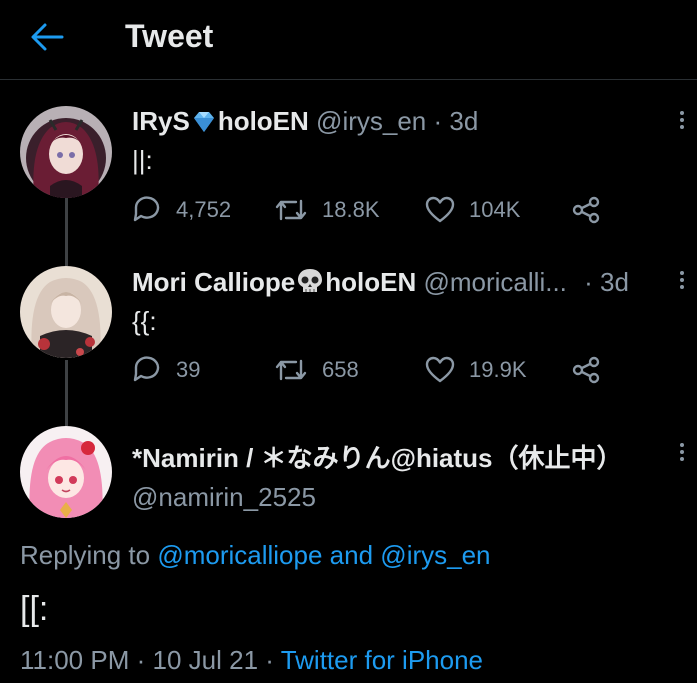 The height and width of the screenshot is (683, 697). What do you see at coordinates (188, 369) in the screenshot?
I see `reply-count: 39` at bounding box center [188, 369].